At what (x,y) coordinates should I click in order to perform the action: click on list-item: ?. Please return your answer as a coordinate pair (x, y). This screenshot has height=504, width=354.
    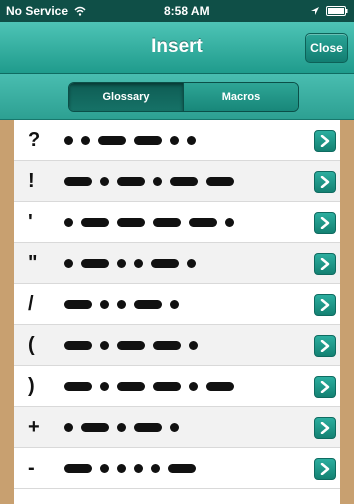
    Looking at the image, I should click on (177, 140).